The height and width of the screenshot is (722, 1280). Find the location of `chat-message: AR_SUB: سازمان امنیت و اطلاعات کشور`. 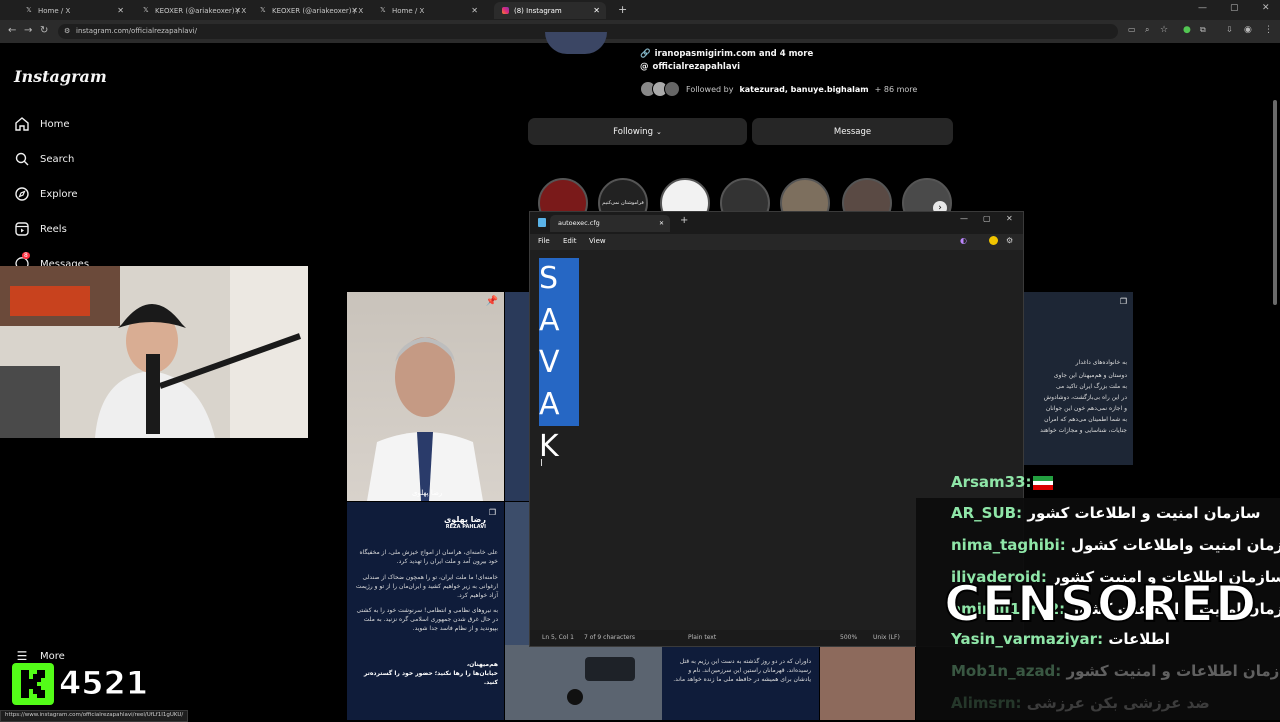

chat-message: AR_SUB: سازمان امنیت و اطلاعات کشور is located at coordinates (1105, 513).